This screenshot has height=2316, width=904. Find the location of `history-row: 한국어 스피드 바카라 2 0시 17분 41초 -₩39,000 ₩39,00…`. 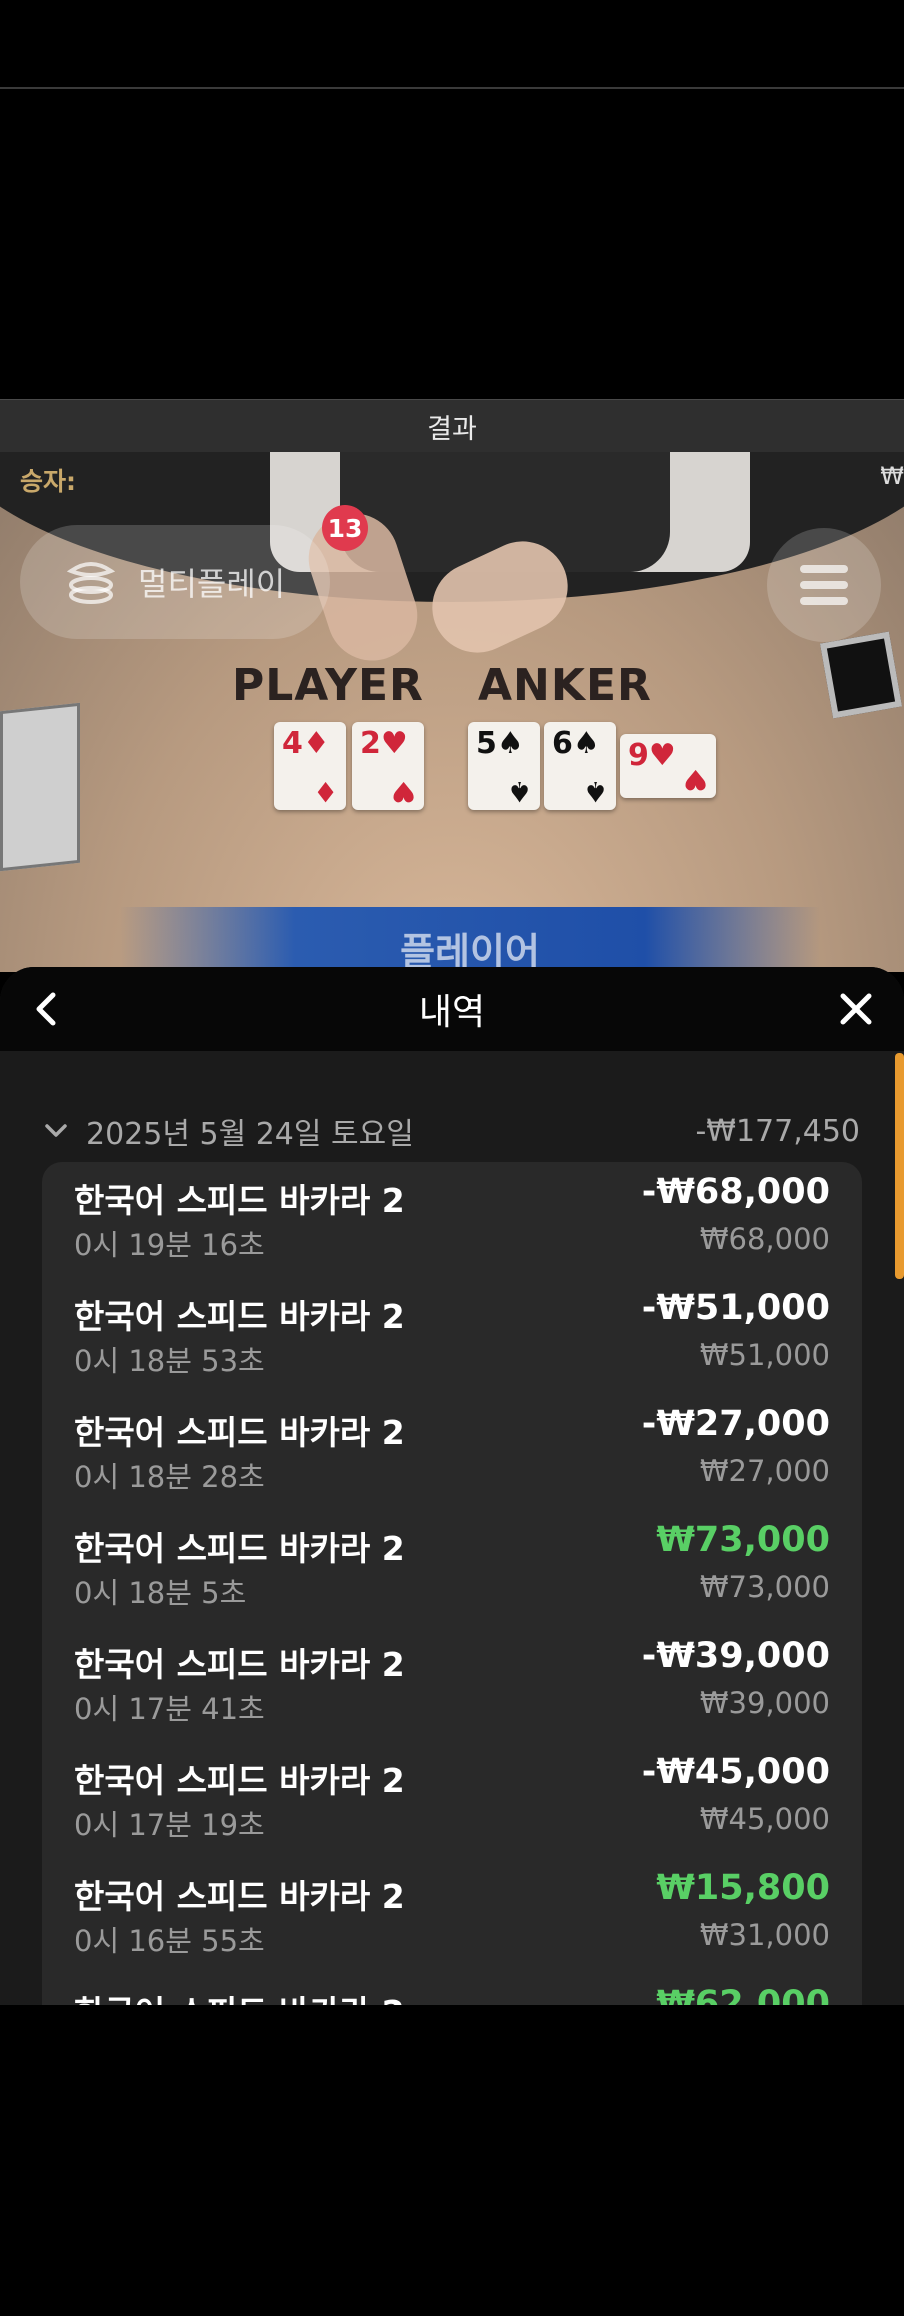

history-row: 한국어 스피드 바카라 2 0시 17분 41초 -₩39,000 ₩39,00… is located at coordinates (452, 1684).